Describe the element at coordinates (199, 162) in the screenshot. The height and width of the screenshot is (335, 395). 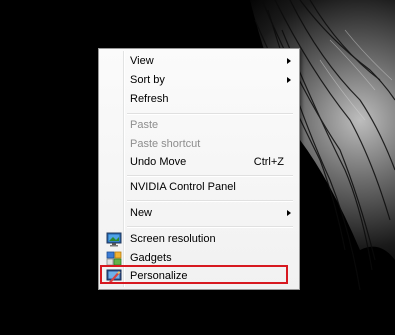
I see `menu-item-undo-move: Undo Move Ctrl+Z` at that location.